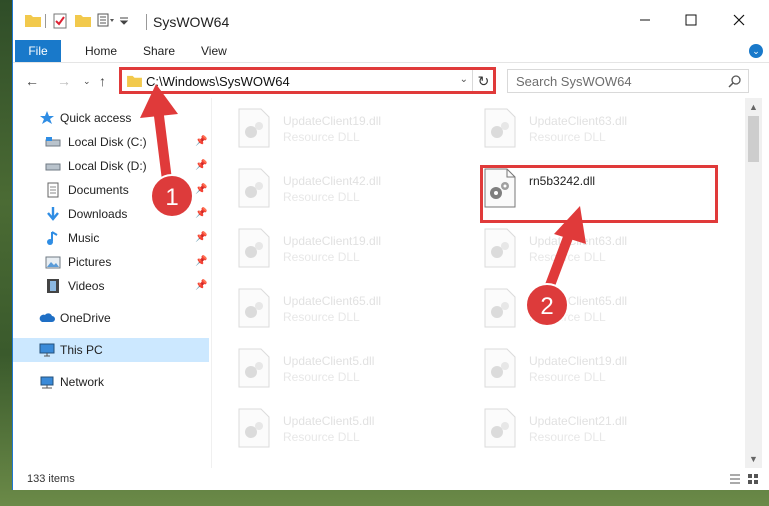  I want to click on window-title: SysWOW64, so click(191, 22).